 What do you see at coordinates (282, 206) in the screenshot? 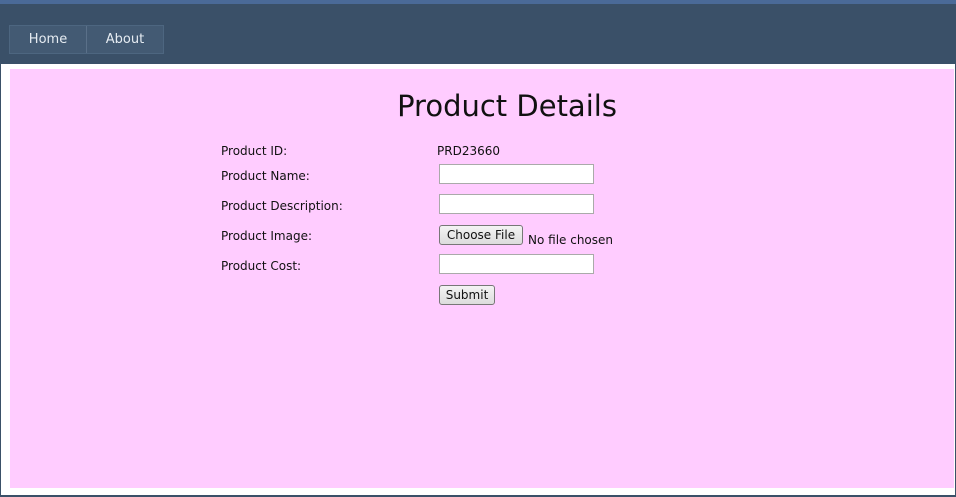
I see `product-description-label: Product Description:` at bounding box center [282, 206].